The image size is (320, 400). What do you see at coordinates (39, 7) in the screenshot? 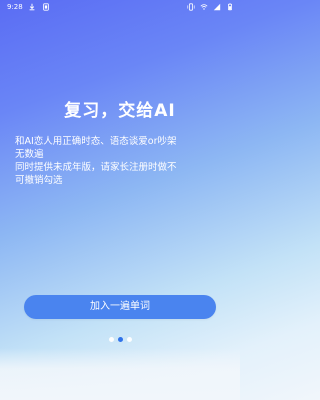
I see `status-left-icons` at bounding box center [39, 7].